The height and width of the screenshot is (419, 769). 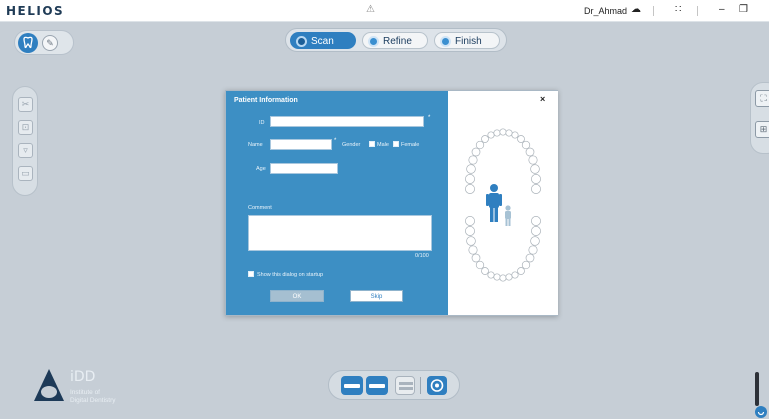 What do you see at coordinates (255, 145) in the screenshot?
I see `name-label: Name` at bounding box center [255, 145].